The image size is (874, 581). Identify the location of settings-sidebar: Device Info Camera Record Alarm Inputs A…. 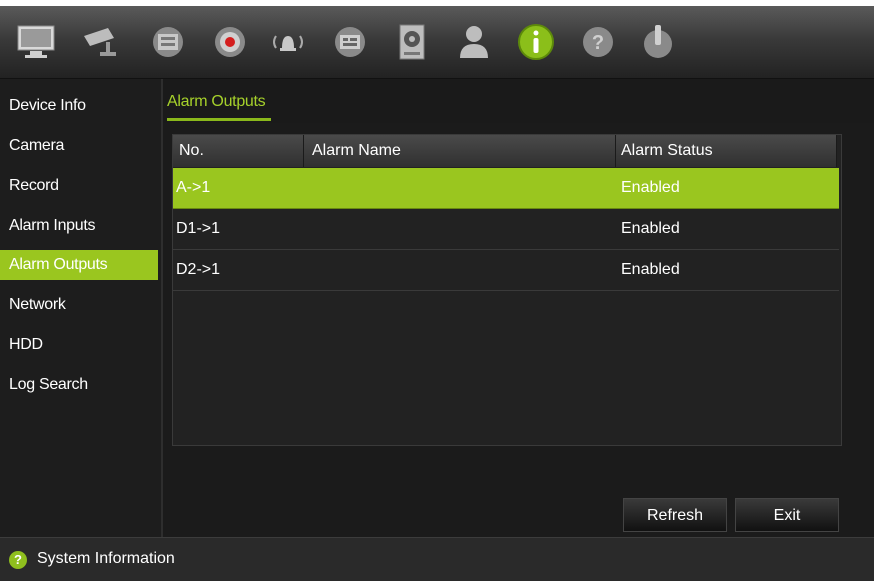
(81, 308).